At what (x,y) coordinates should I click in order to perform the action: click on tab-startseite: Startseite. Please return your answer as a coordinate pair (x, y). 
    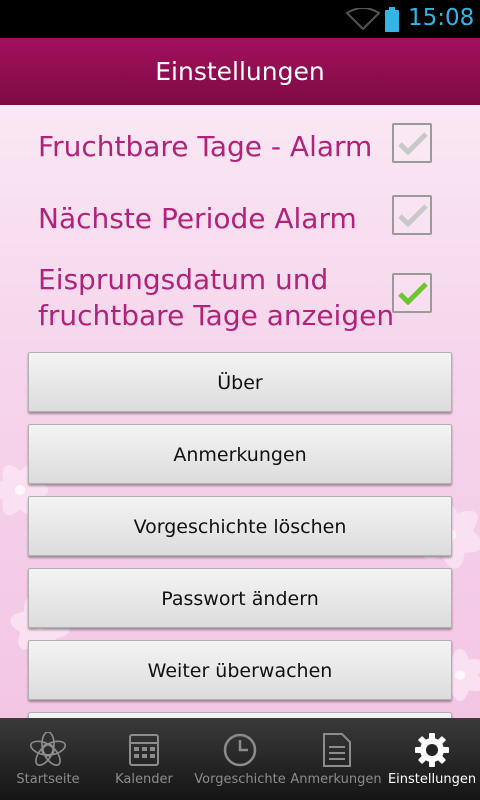
    Looking at the image, I should click on (48, 759).